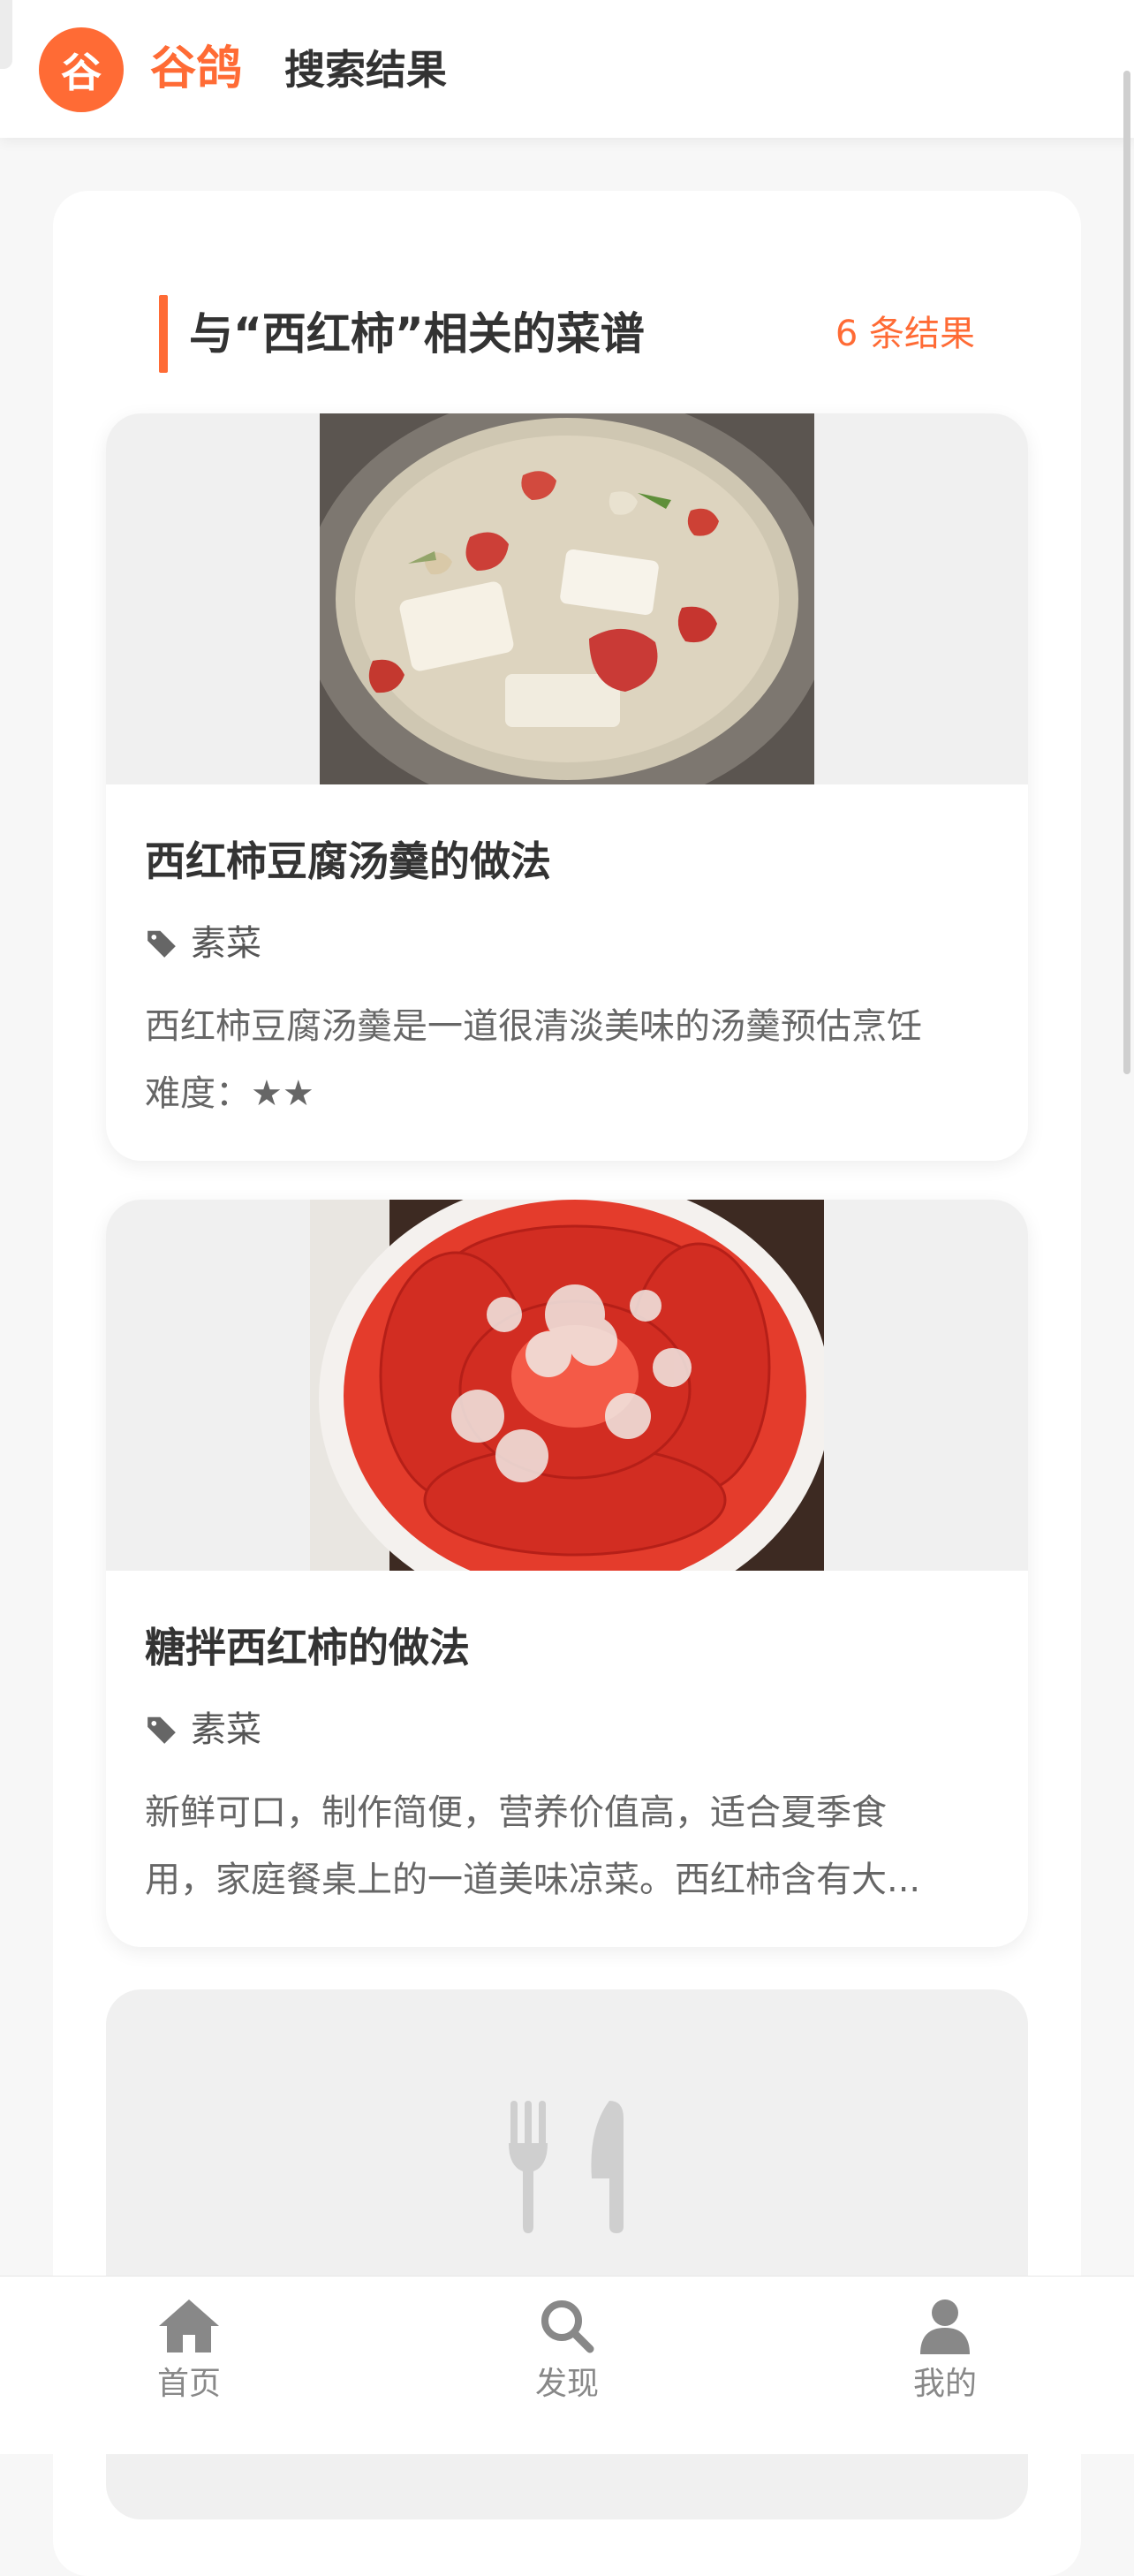  Describe the element at coordinates (188, 2384) in the screenshot. I see `nav-home-label: 首页` at that location.